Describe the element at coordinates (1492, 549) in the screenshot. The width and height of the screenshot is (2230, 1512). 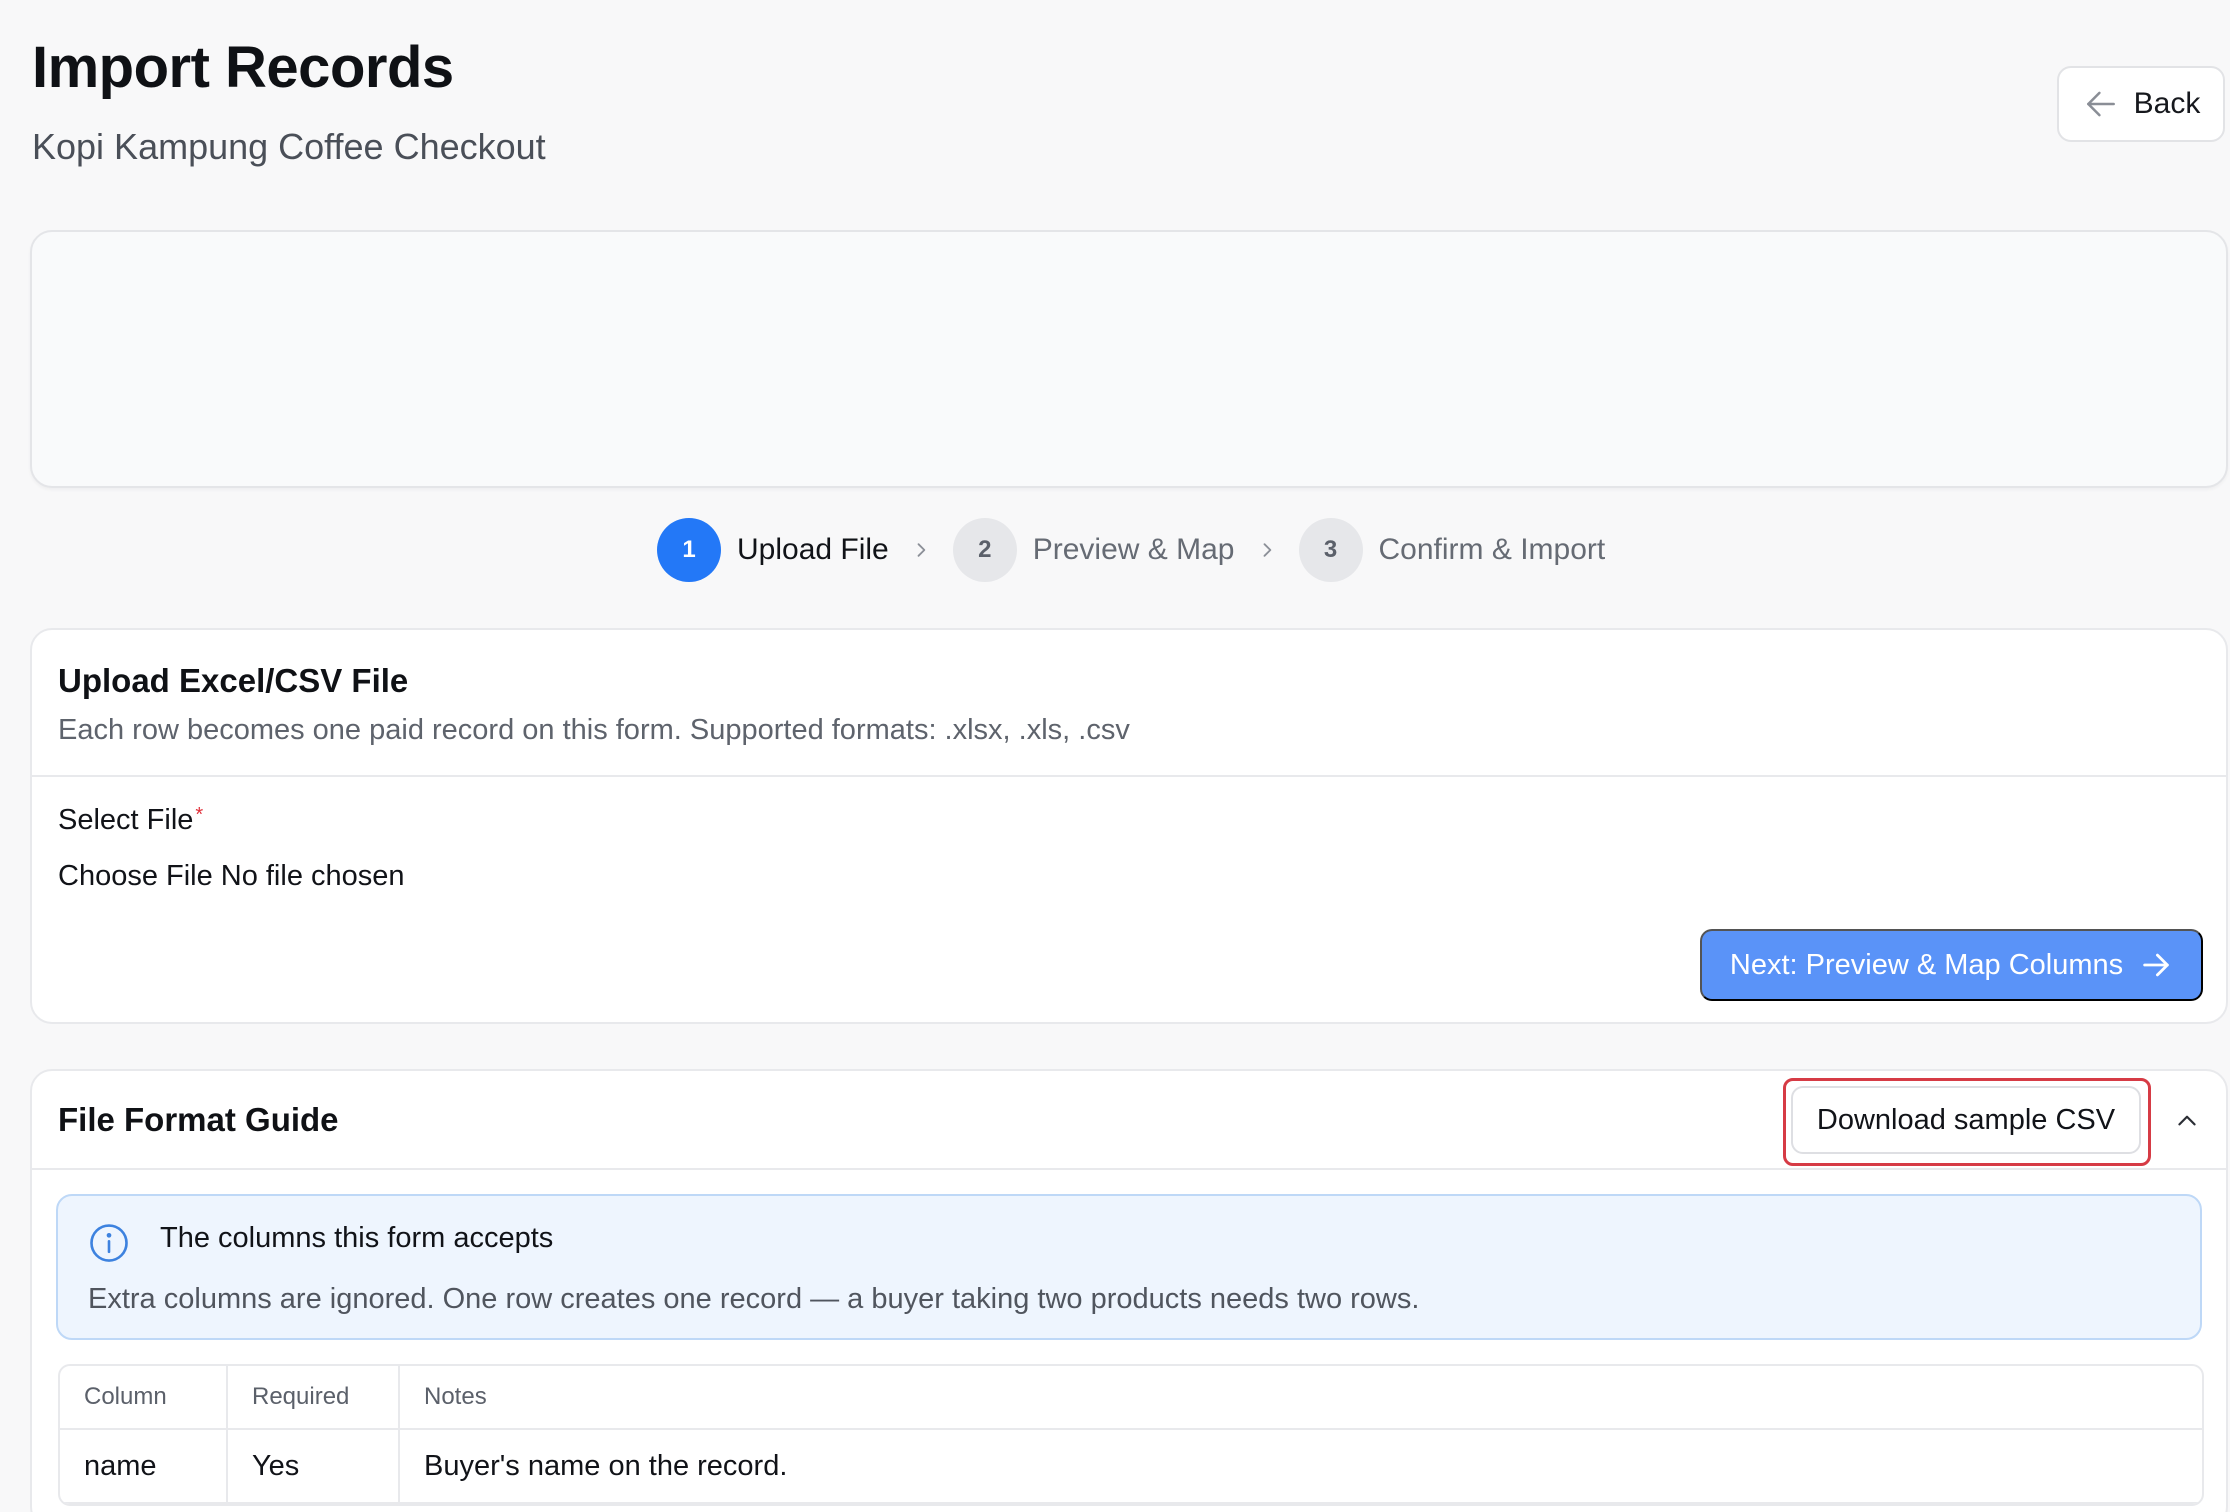
I see `step-label: Confirm & Import` at that location.